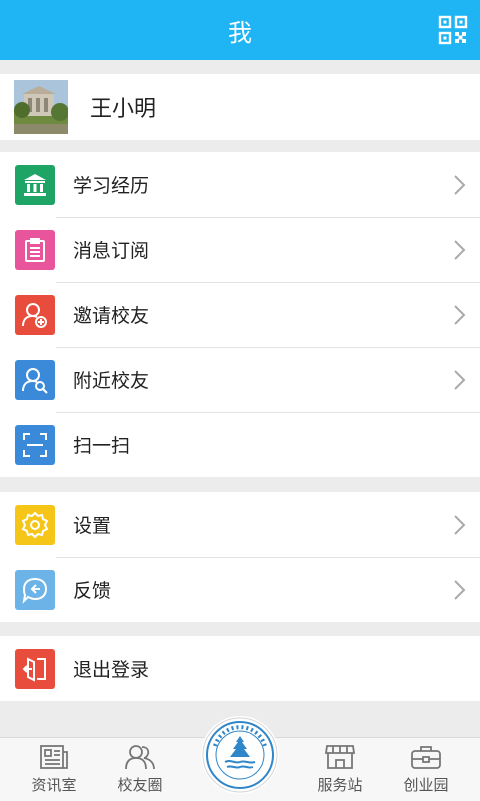  Describe the element at coordinates (54, 757) in the screenshot. I see `newspaper-icon` at that location.